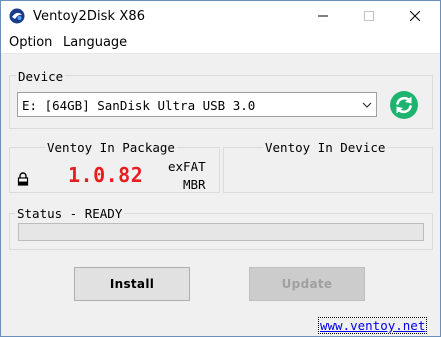  Describe the element at coordinates (17, 16) in the screenshot. I see `ventoy-app-icon` at that location.